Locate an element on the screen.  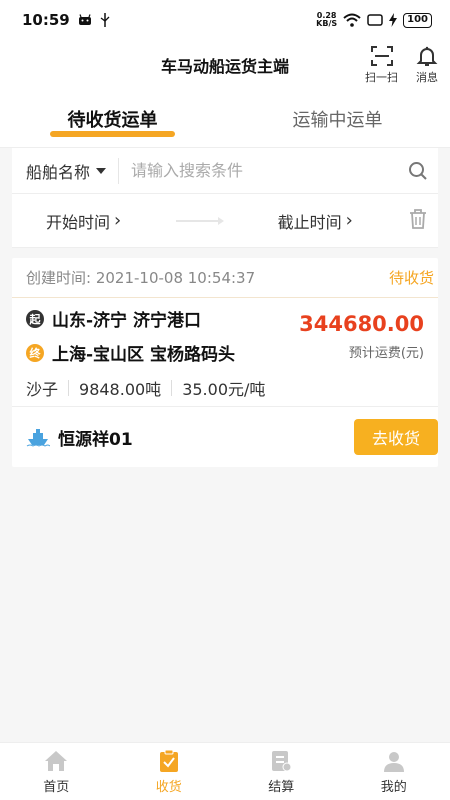
trash-icon is located at coordinates (418, 218).